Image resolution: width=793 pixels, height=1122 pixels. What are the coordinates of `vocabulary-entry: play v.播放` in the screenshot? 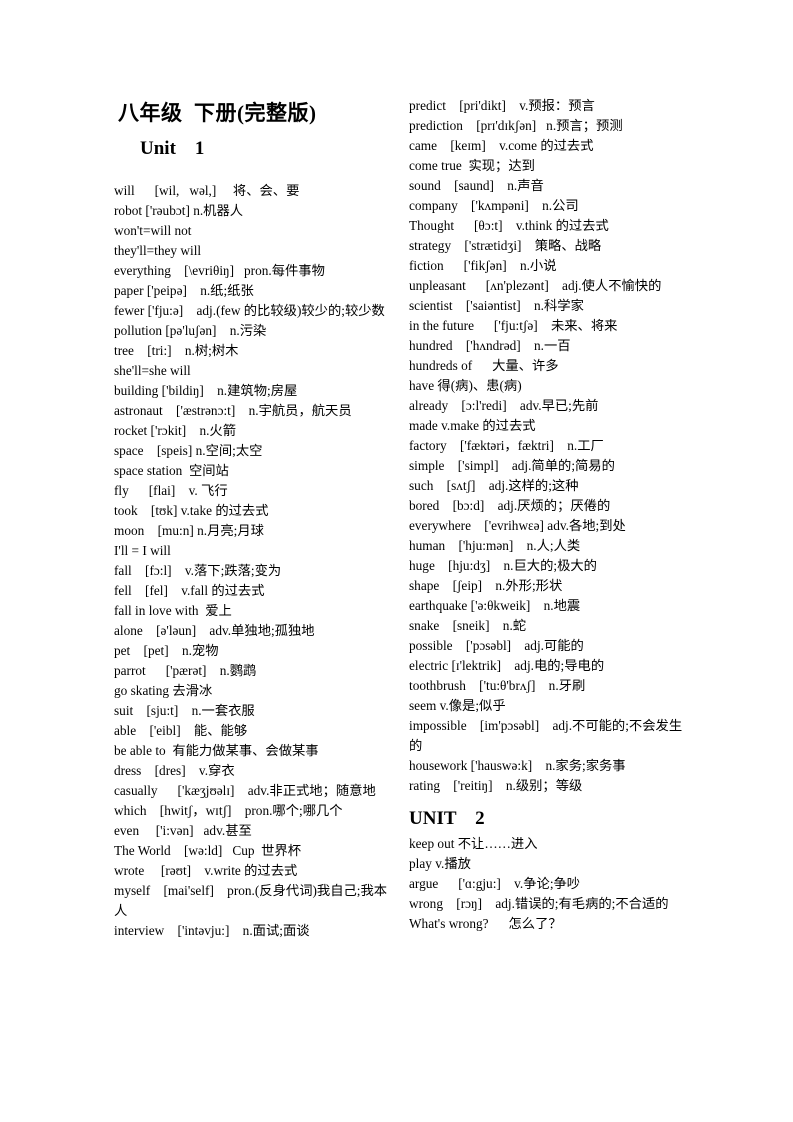 It's located at (440, 863).